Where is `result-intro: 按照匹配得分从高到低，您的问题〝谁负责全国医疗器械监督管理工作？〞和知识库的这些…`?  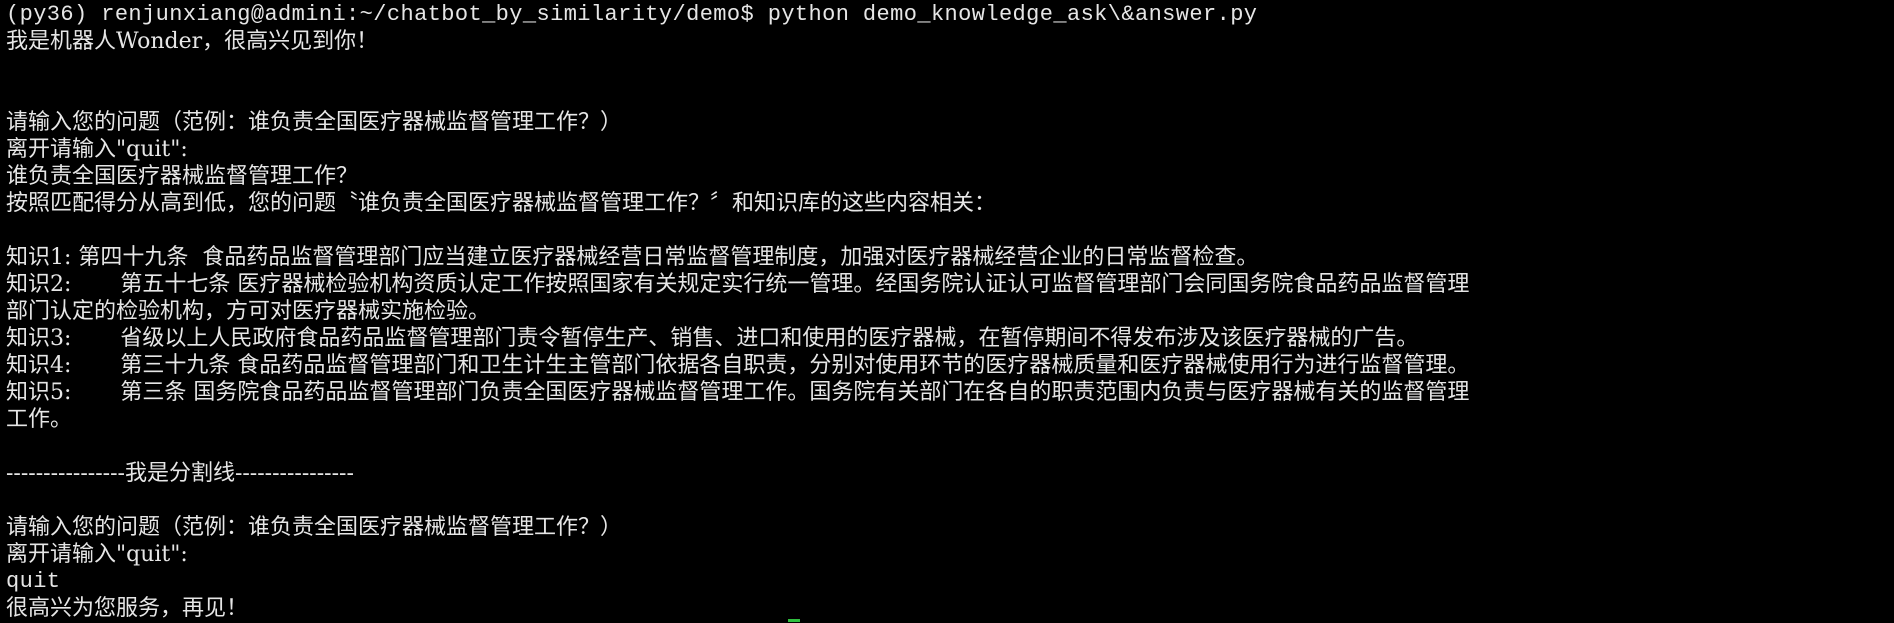
result-intro: 按照匹配得分从高到低，您的问题〝谁负责全国医疗器械监督管理工作？〞和知识库的这些… is located at coordinates (501, 203).